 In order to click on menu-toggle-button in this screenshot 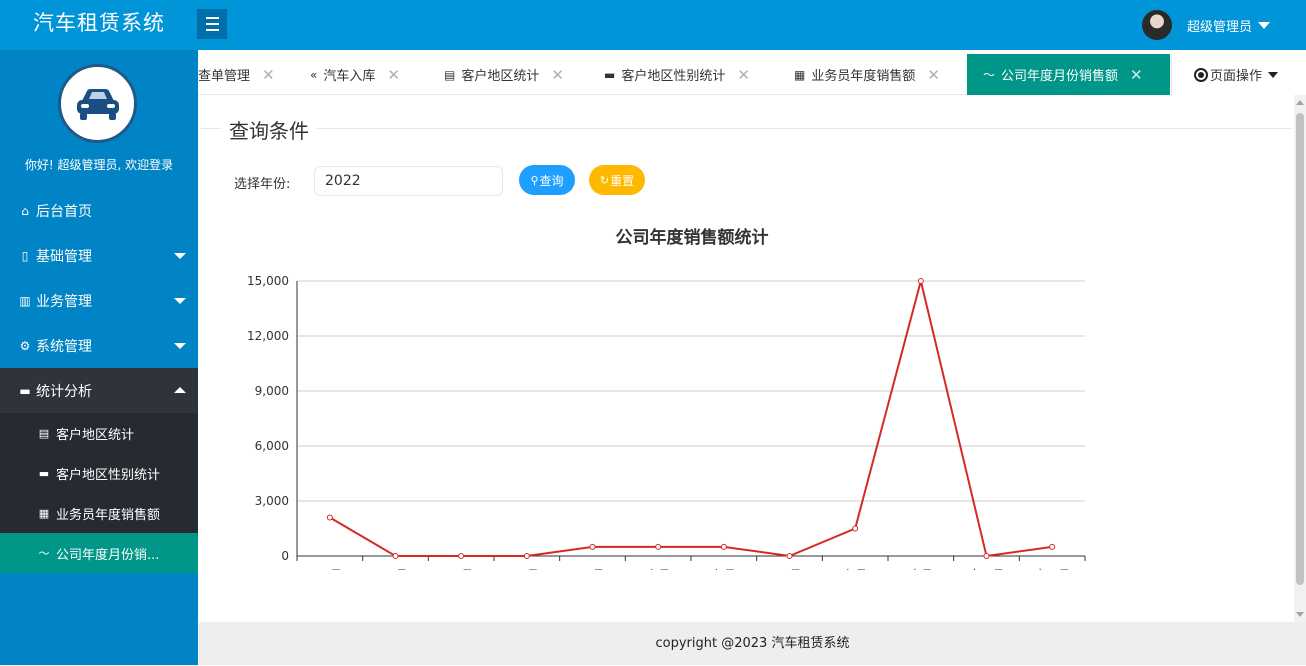, I will do `click(212, 24)`.